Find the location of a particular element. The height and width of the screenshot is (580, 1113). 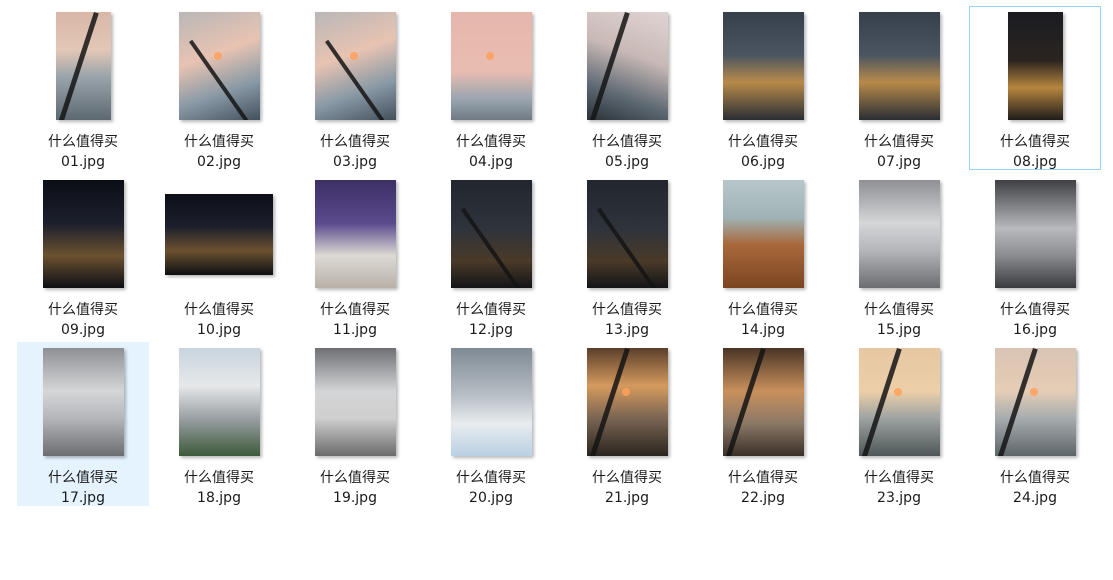

file-name-line-2: 22.jpg is located at coordinates (763, 498).